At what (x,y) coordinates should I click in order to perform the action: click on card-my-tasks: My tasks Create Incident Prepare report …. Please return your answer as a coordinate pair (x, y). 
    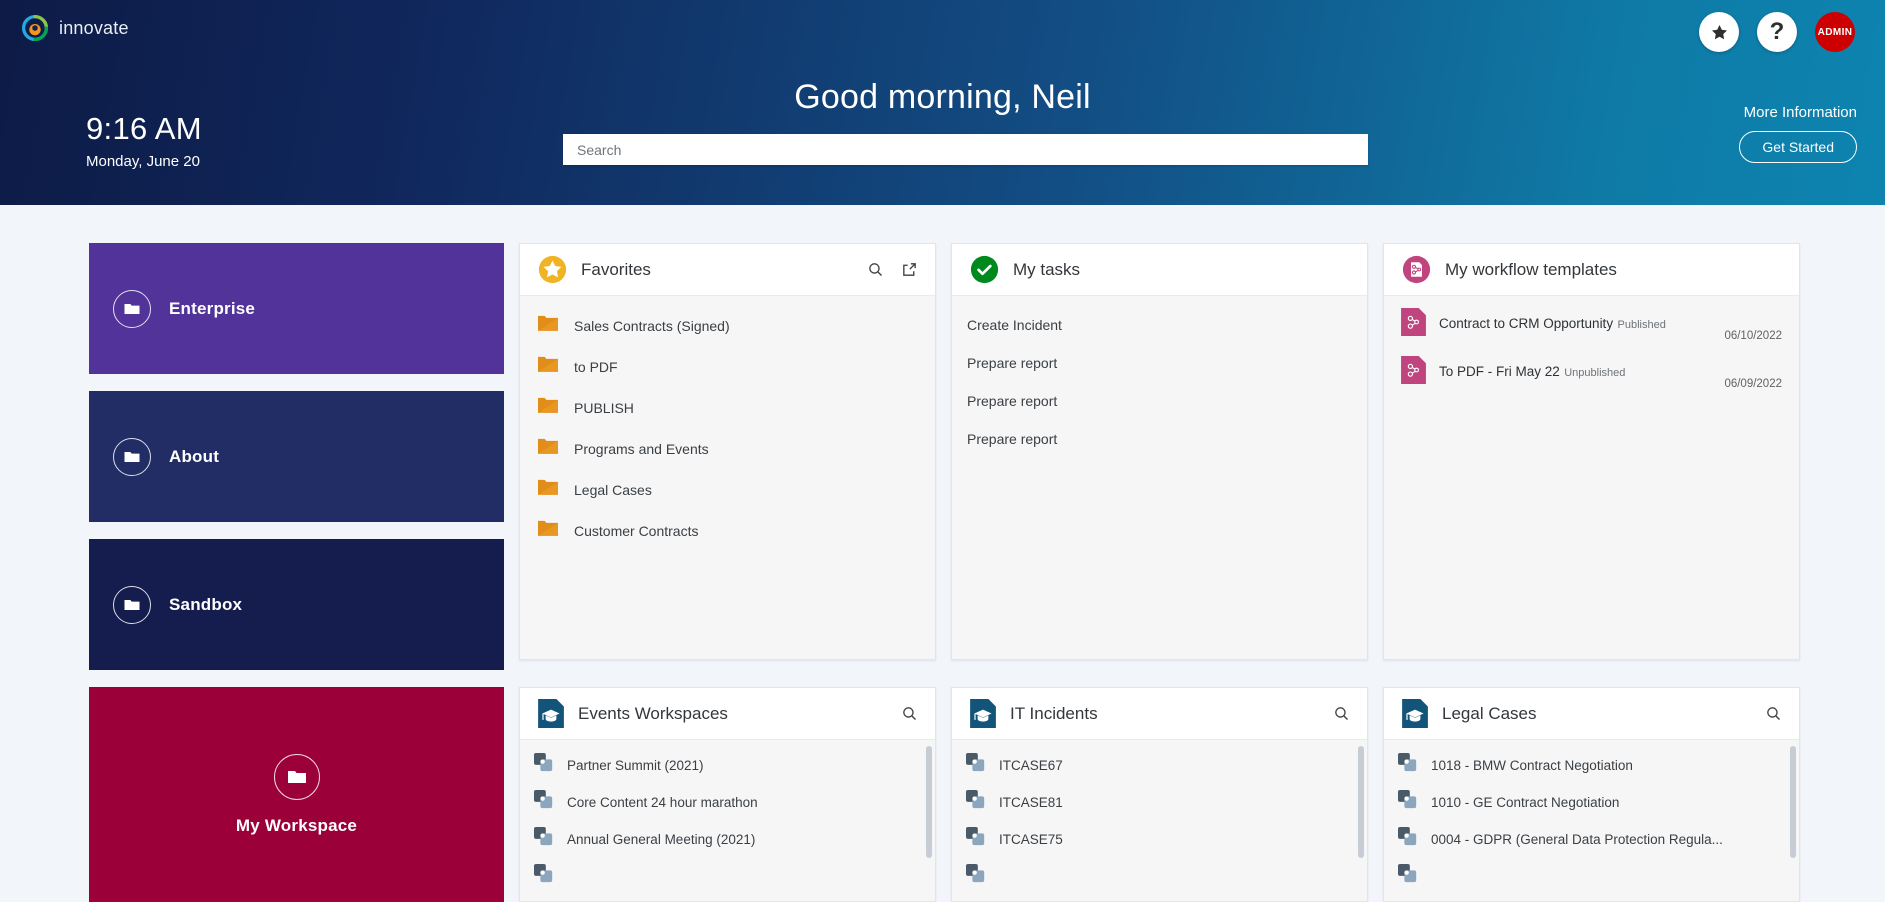
    Looking at the image, I should click on (1159, 451).